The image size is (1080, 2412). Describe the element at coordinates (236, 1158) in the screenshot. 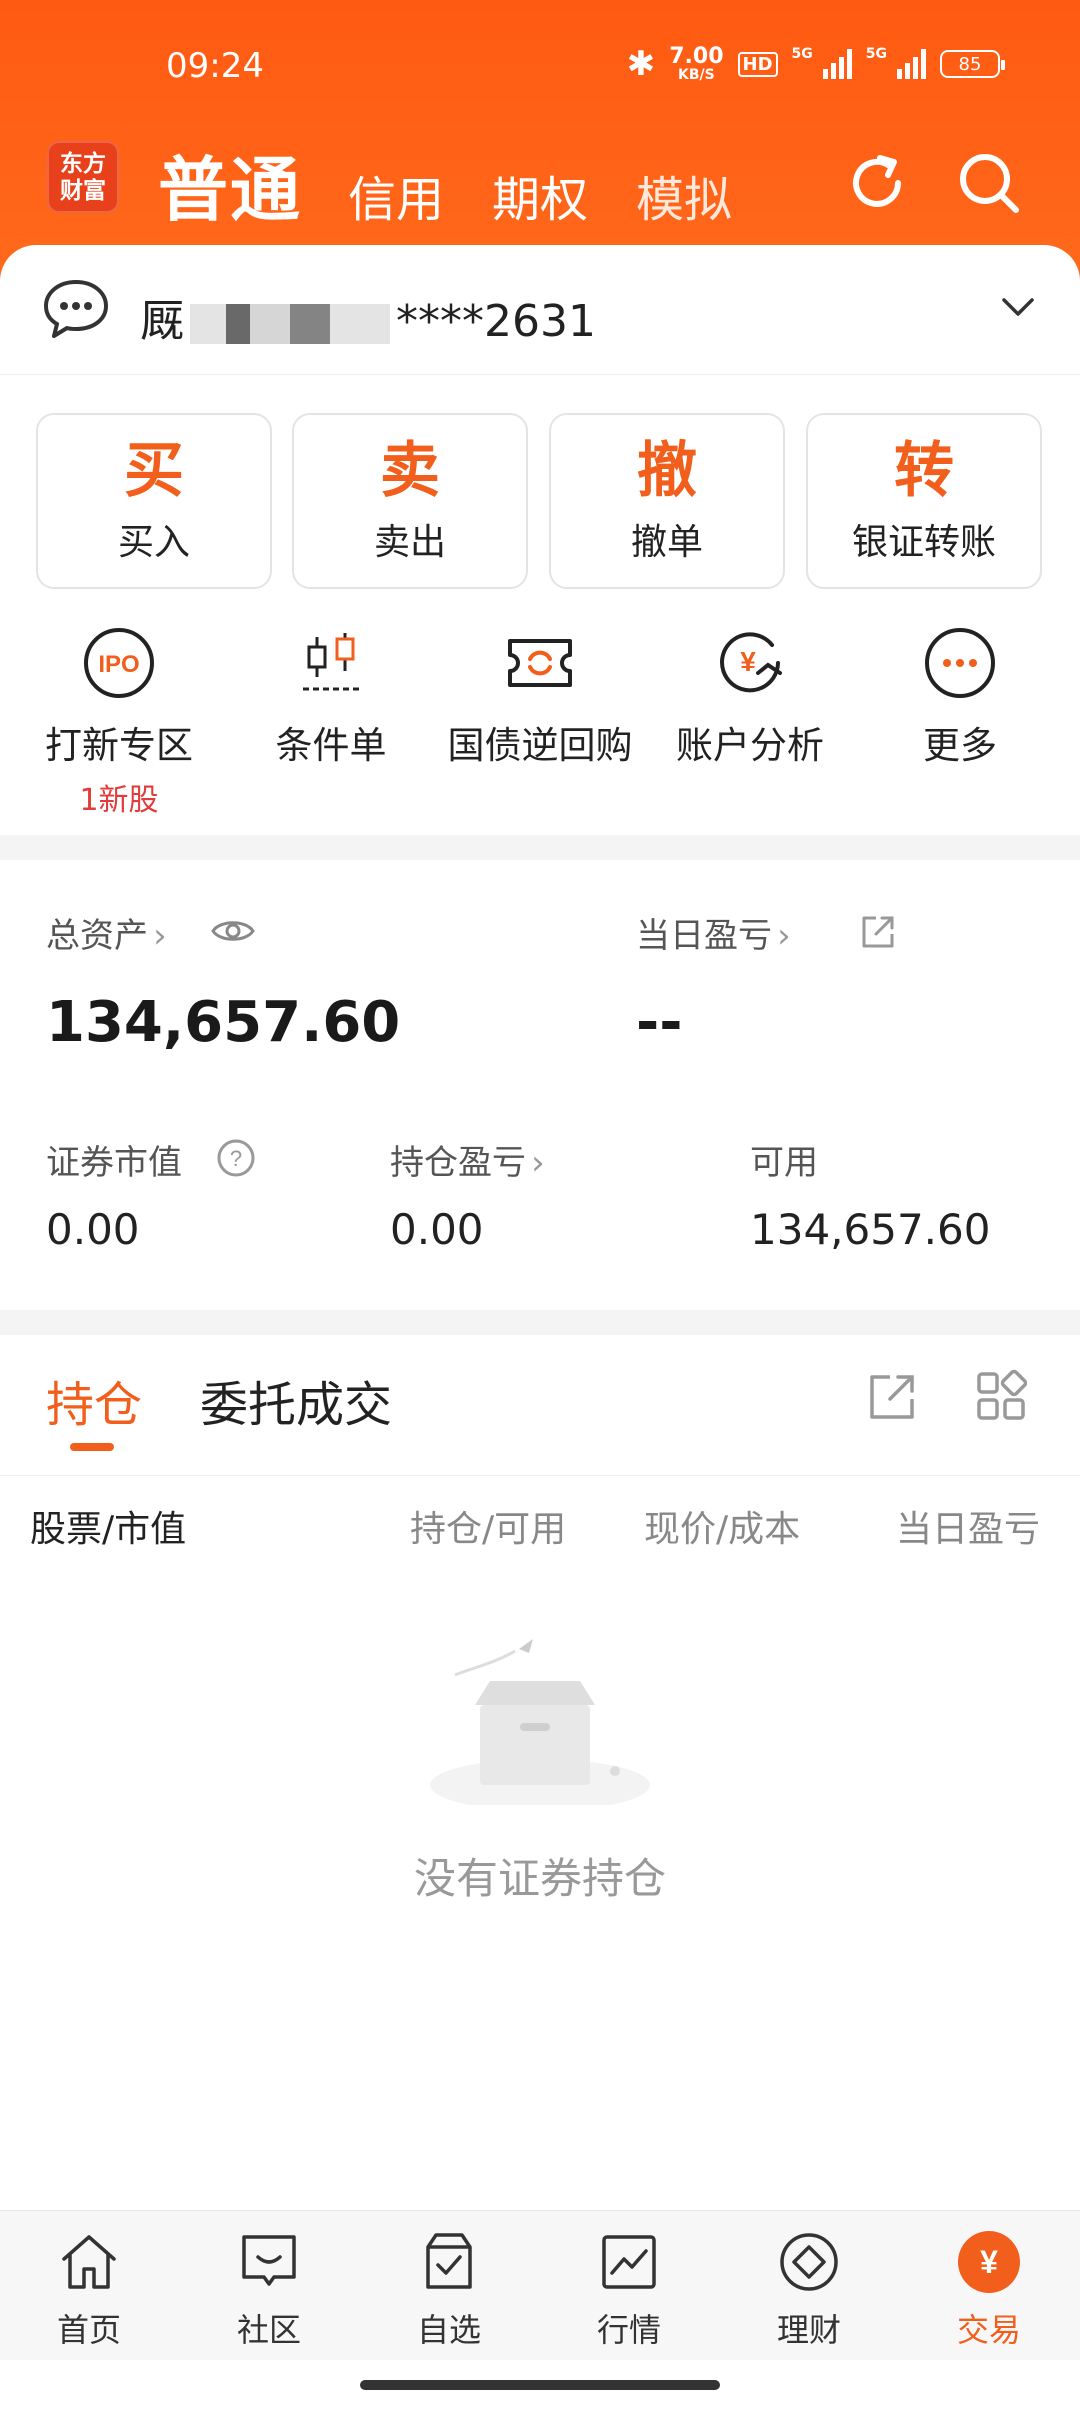

I see `help-icon: ?` at that location.